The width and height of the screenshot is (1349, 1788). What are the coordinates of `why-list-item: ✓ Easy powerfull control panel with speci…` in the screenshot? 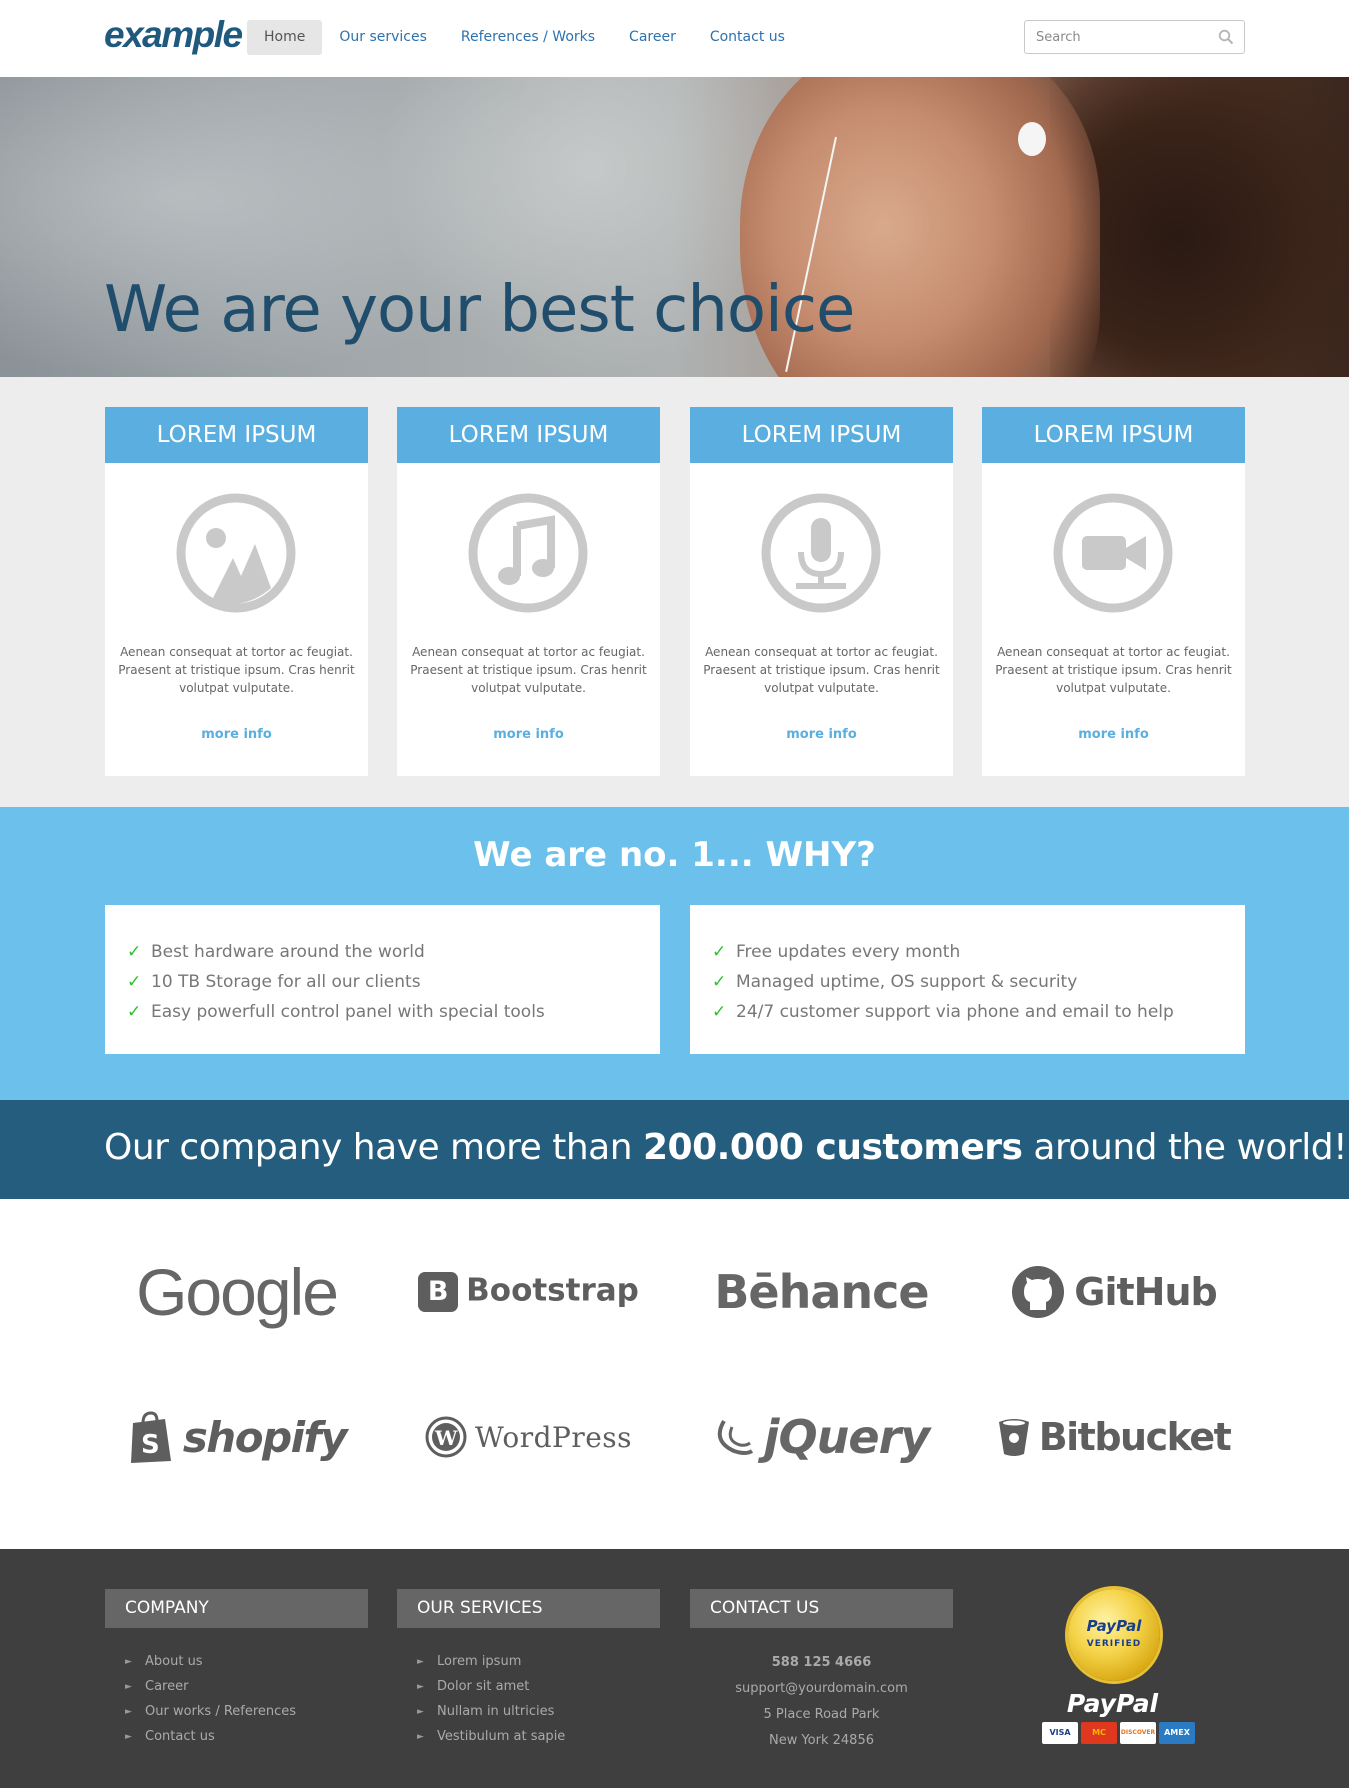 It's located at (382, 1012).